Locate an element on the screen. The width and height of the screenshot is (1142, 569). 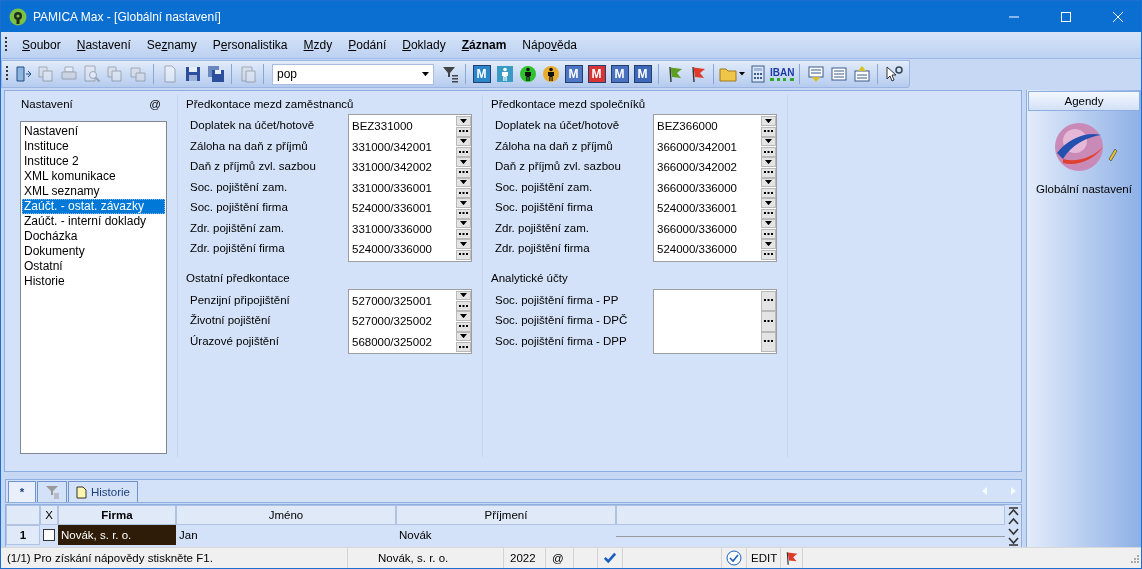
menu-item: Nápověda is located at coordinates (550, 45).